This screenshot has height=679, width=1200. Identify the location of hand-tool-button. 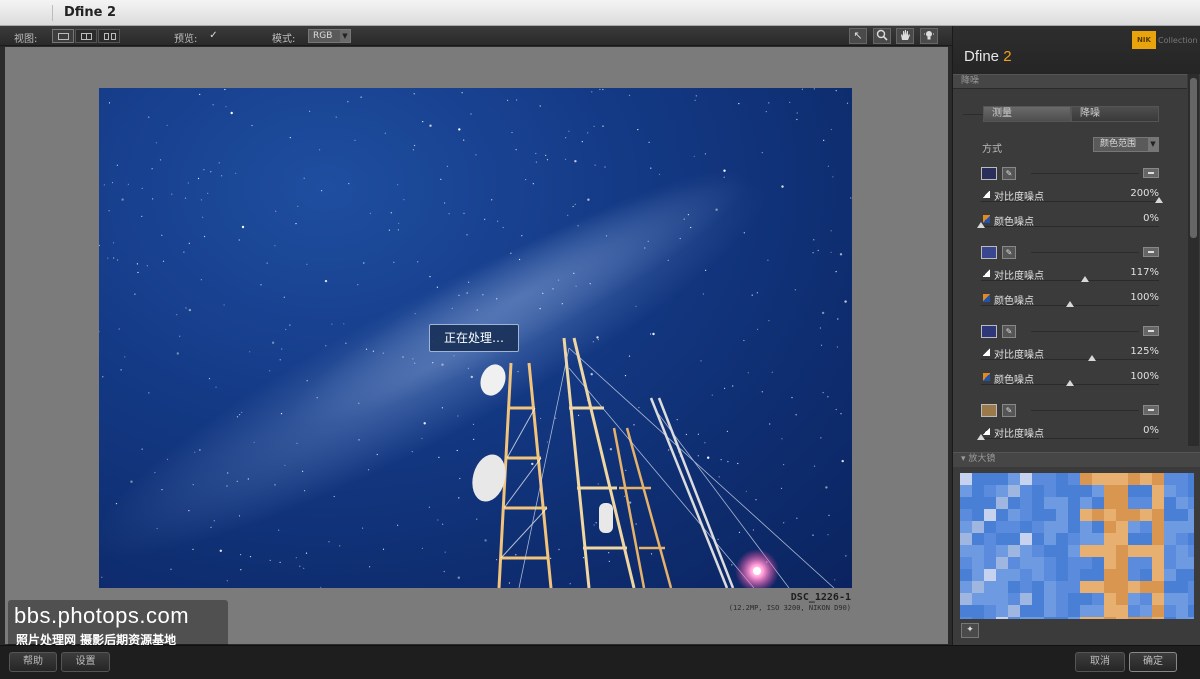
(905, 36).